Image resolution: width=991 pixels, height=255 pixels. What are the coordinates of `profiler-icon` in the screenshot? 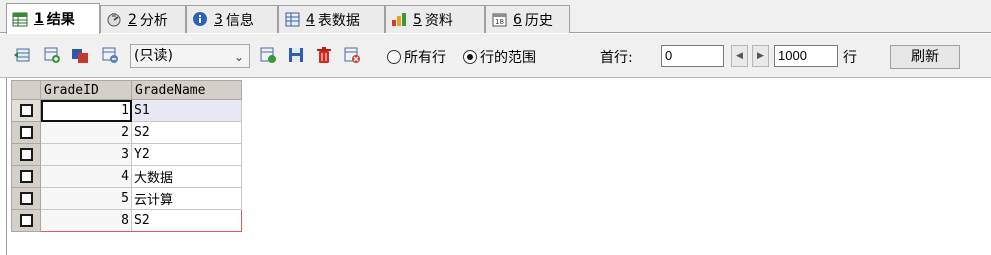 It's located at (114, 19).